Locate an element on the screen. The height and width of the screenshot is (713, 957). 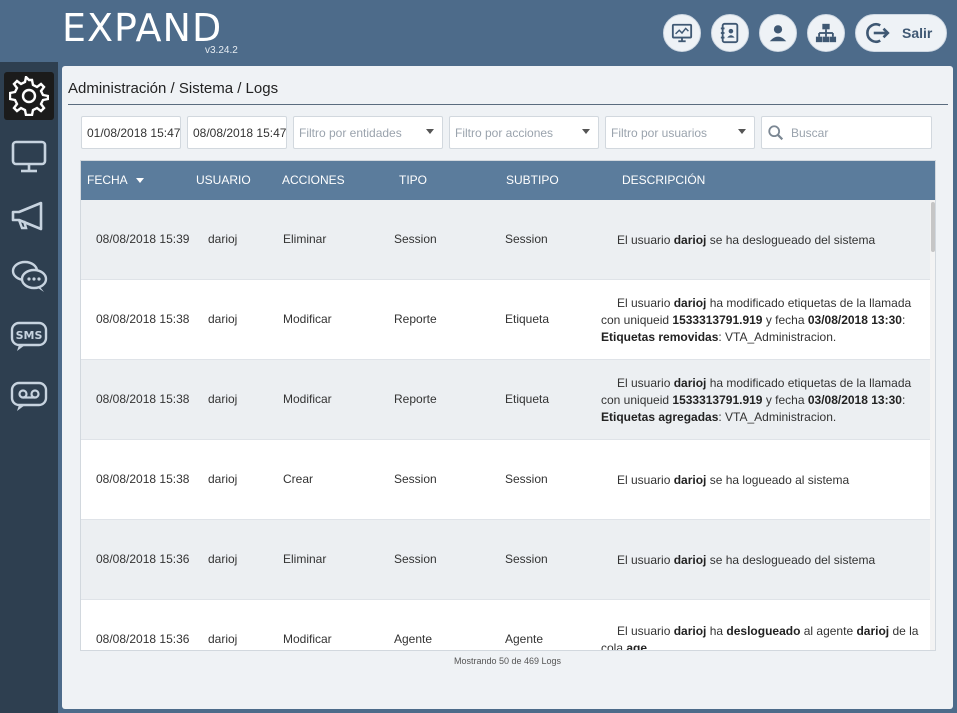
user-button is located at coordinates (778, 33).